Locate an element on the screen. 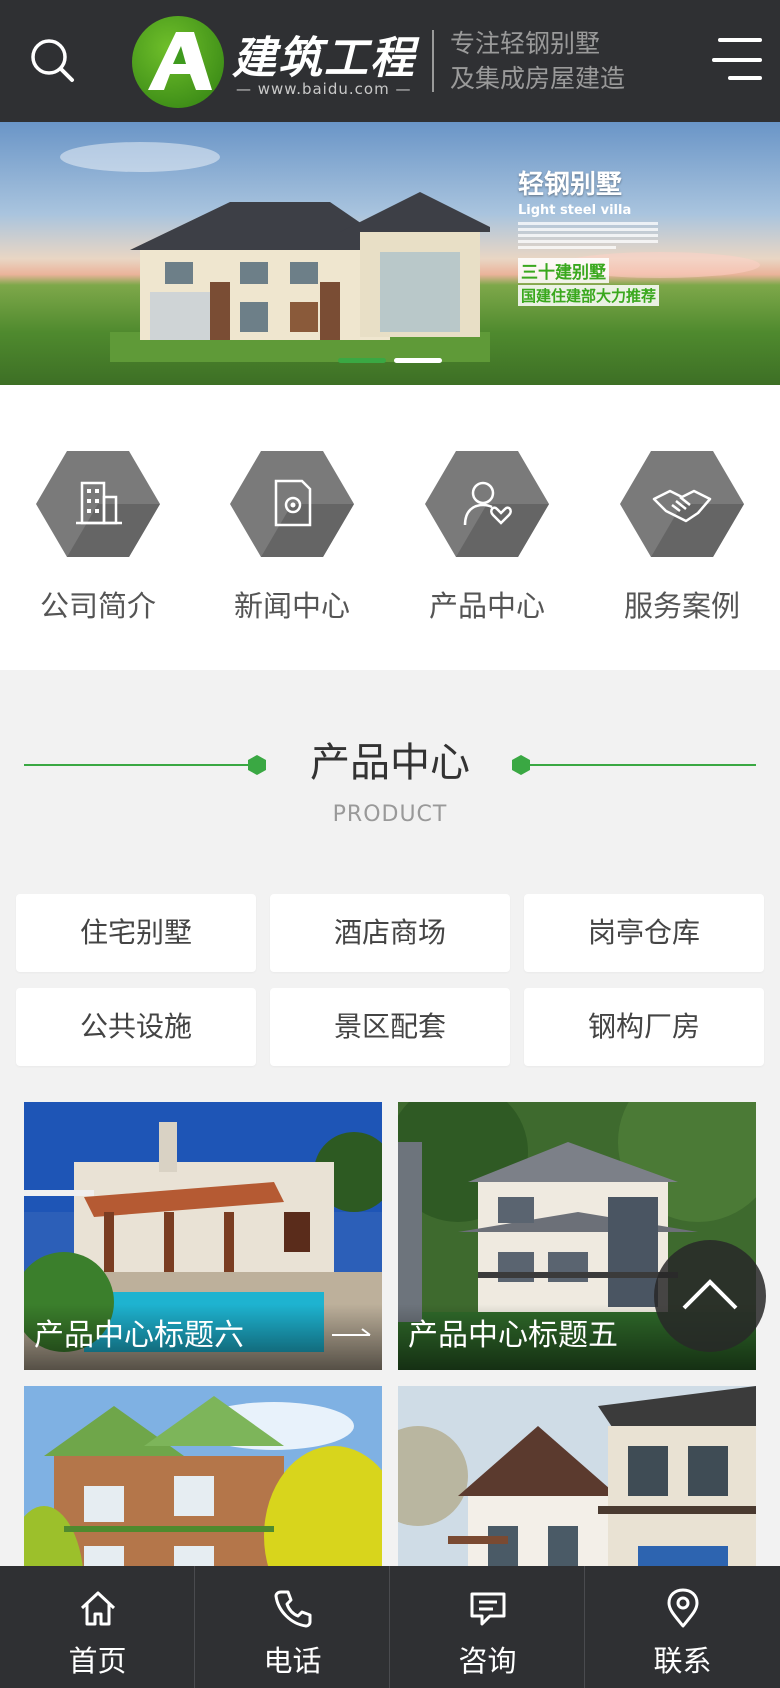 Image resolution: width=780 pixels, height=1688 pixels. phone-icon is located at coordinates (293, 1609).